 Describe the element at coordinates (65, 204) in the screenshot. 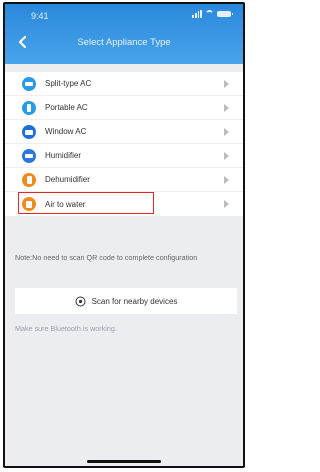

I see `appliance-label: Air to water` at that location.